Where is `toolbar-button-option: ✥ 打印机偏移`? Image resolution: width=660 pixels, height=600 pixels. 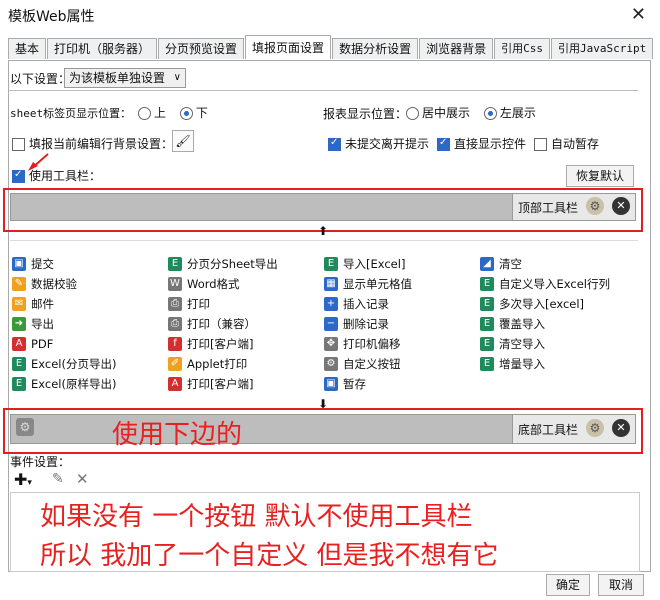
toolbar-button-option: ✥ 打印机偏移 is located at coordinates (400, 344).